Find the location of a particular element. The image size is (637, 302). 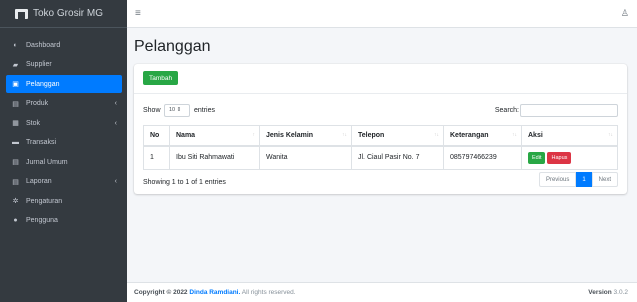

brand-link: Toko Grosir MG is located at coordinates (63, 14).